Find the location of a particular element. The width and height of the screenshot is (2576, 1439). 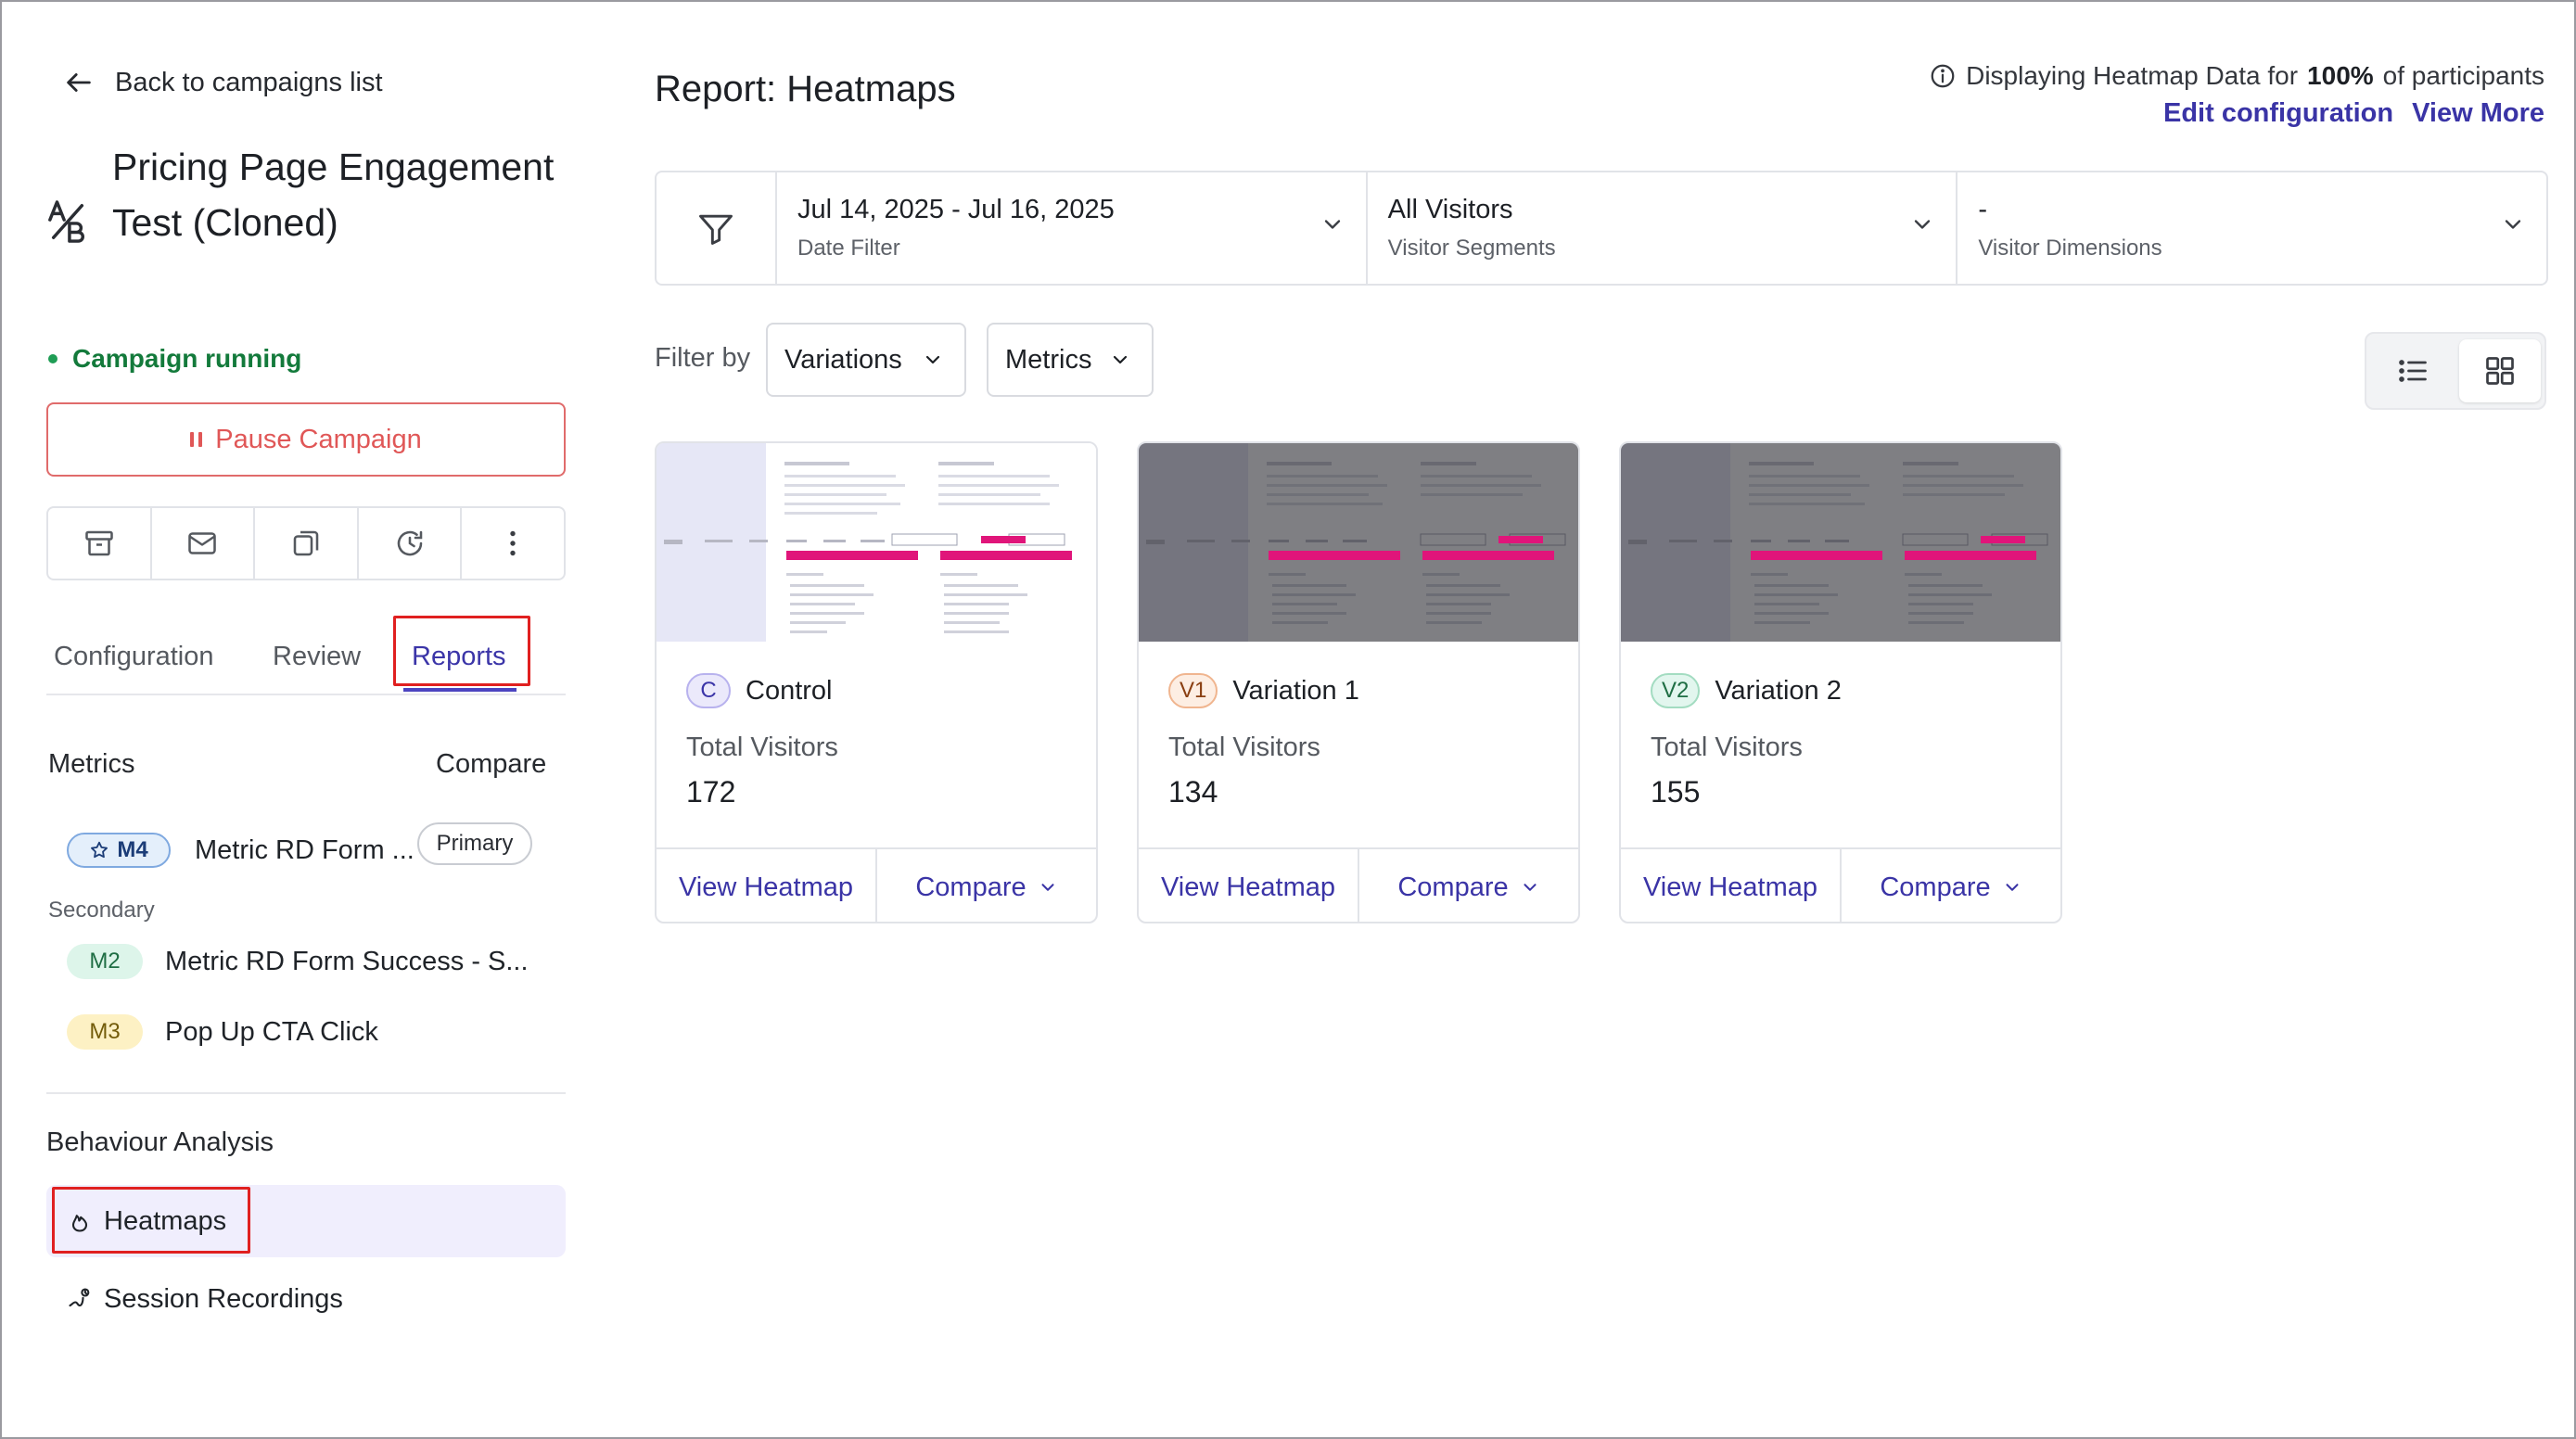

arrow-left-icon is located at coordinates (79, 83).